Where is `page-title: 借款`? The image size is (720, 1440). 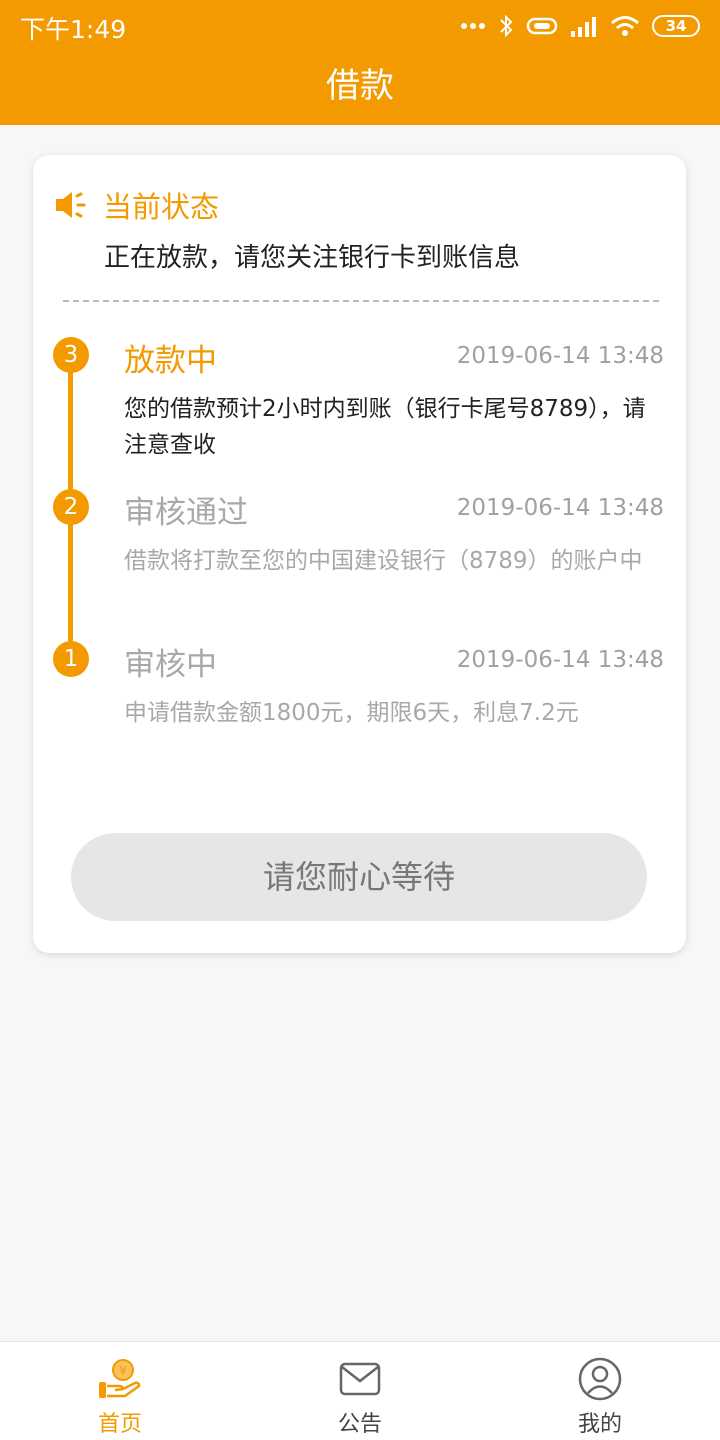
page-title: 借款 is located at coordinates (360, 86).